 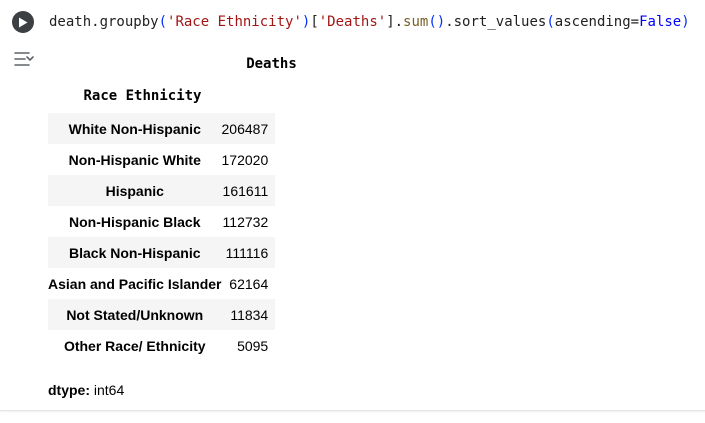 I want to click on dtype-label: dtype:, so click(x=69, y=390).